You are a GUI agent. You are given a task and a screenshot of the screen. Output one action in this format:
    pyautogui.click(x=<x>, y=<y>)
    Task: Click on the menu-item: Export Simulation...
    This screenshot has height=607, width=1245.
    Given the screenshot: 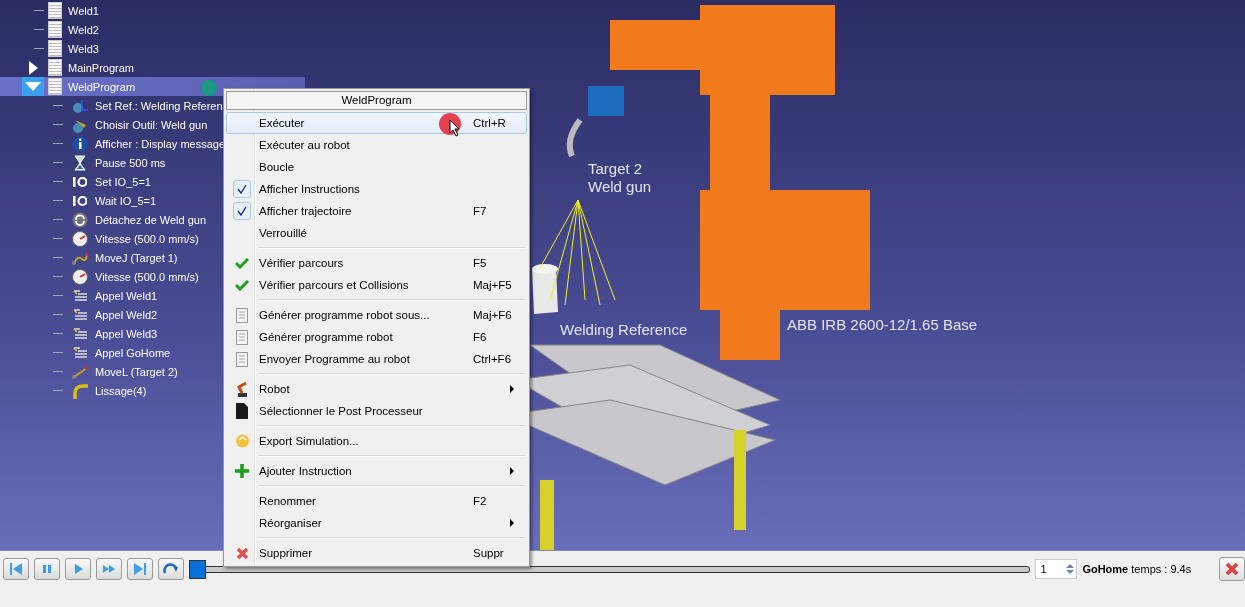 What is the action you would take?
    pyautogui.click(x=376, y=441)
    